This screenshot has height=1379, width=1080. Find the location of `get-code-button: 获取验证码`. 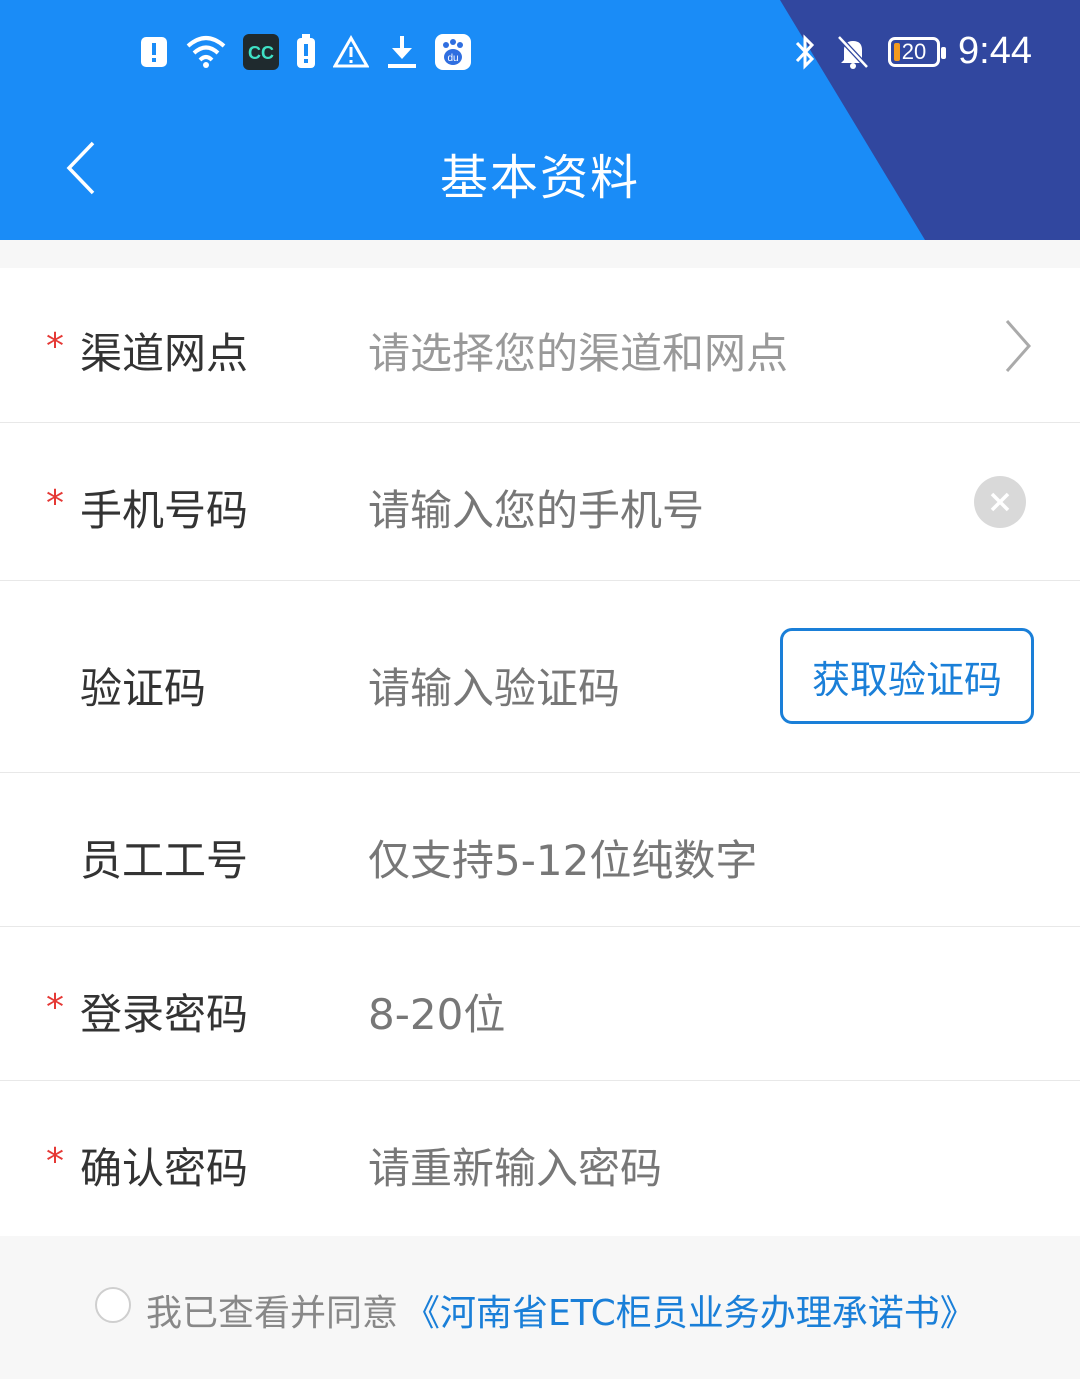

get-code-button: 获取验证码 is located at coordinates (907, 676).